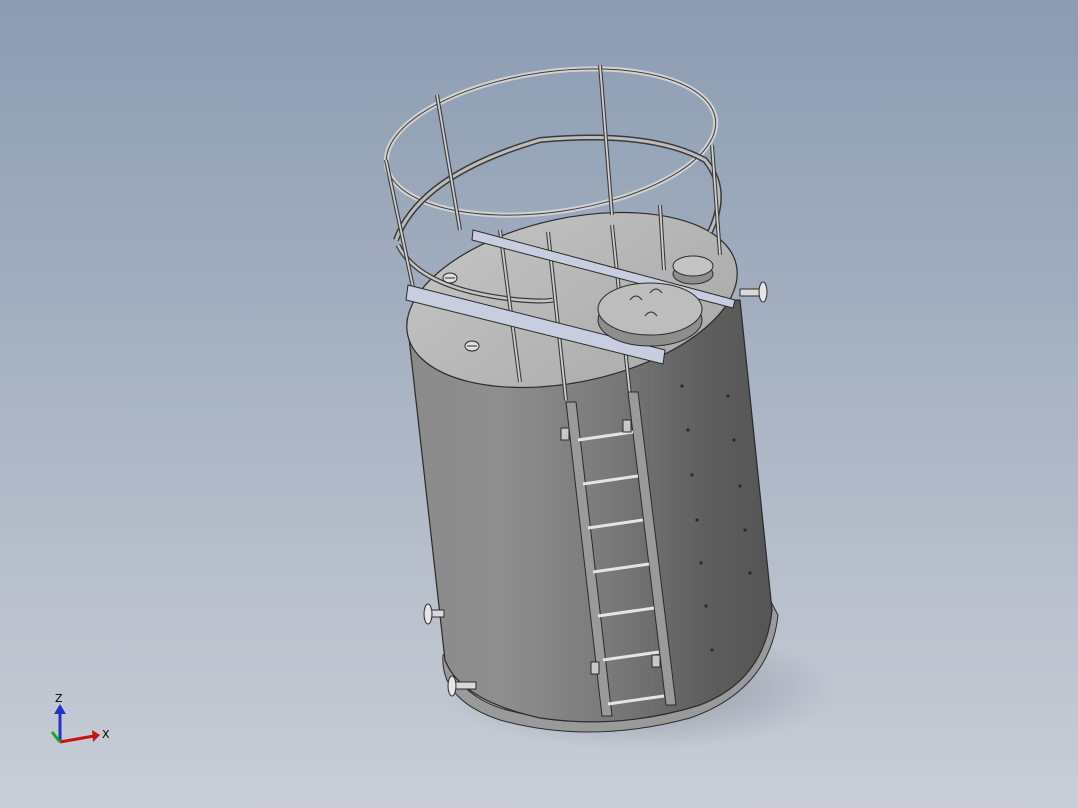 The width and height of the screenshot is (1078, 808). Describe the element at coordinates (60, 709) in the screenshot. I see `z-axis-arrow` at that location.